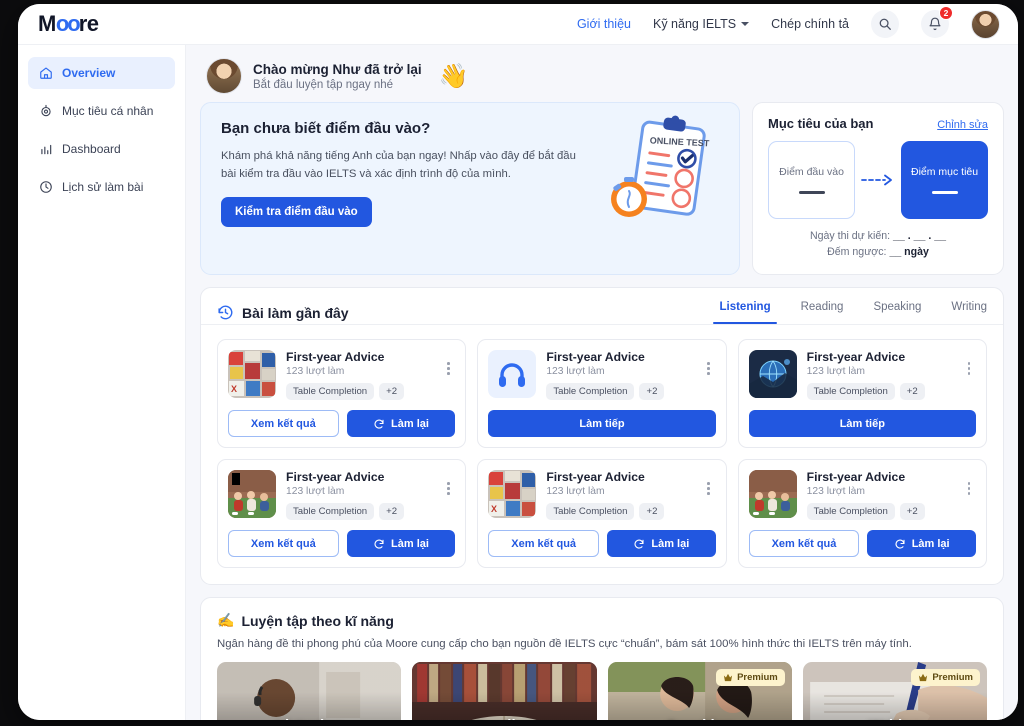  I want to click on entry-test-button: Kiểm tra điểm đầu vào, so click(296, 211).